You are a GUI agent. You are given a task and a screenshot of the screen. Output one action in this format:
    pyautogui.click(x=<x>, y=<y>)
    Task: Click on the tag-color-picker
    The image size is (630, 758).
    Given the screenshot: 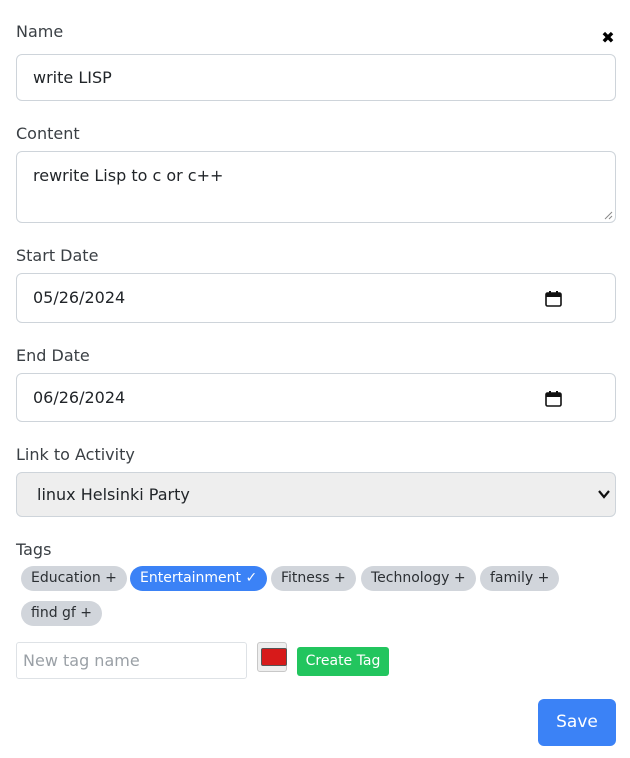 What is the action you would take?
    pyautogui.click(x=272, y=657)
    